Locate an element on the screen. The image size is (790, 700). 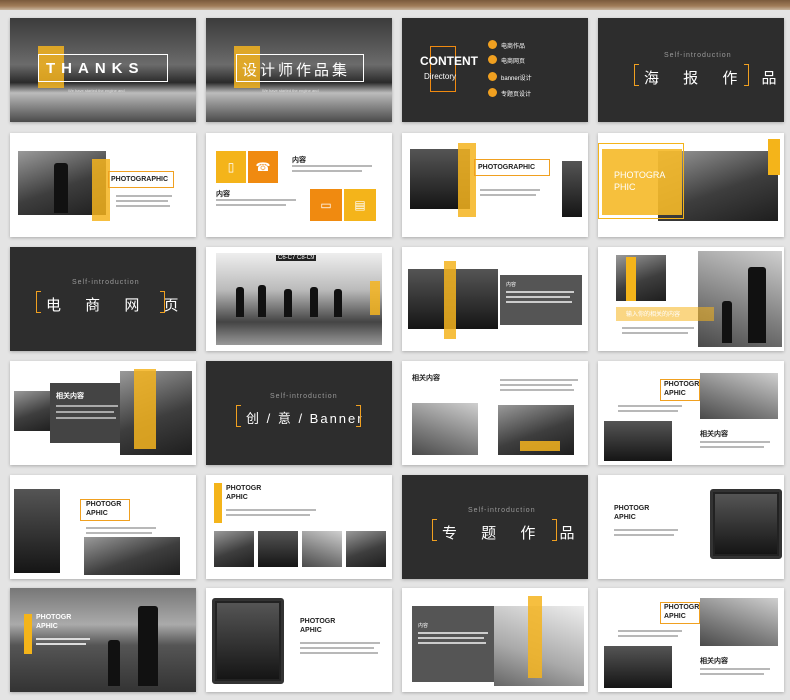
slide-laptop-mockup-1: PHOTOGR APHIC is located at coordinates (691, 527).